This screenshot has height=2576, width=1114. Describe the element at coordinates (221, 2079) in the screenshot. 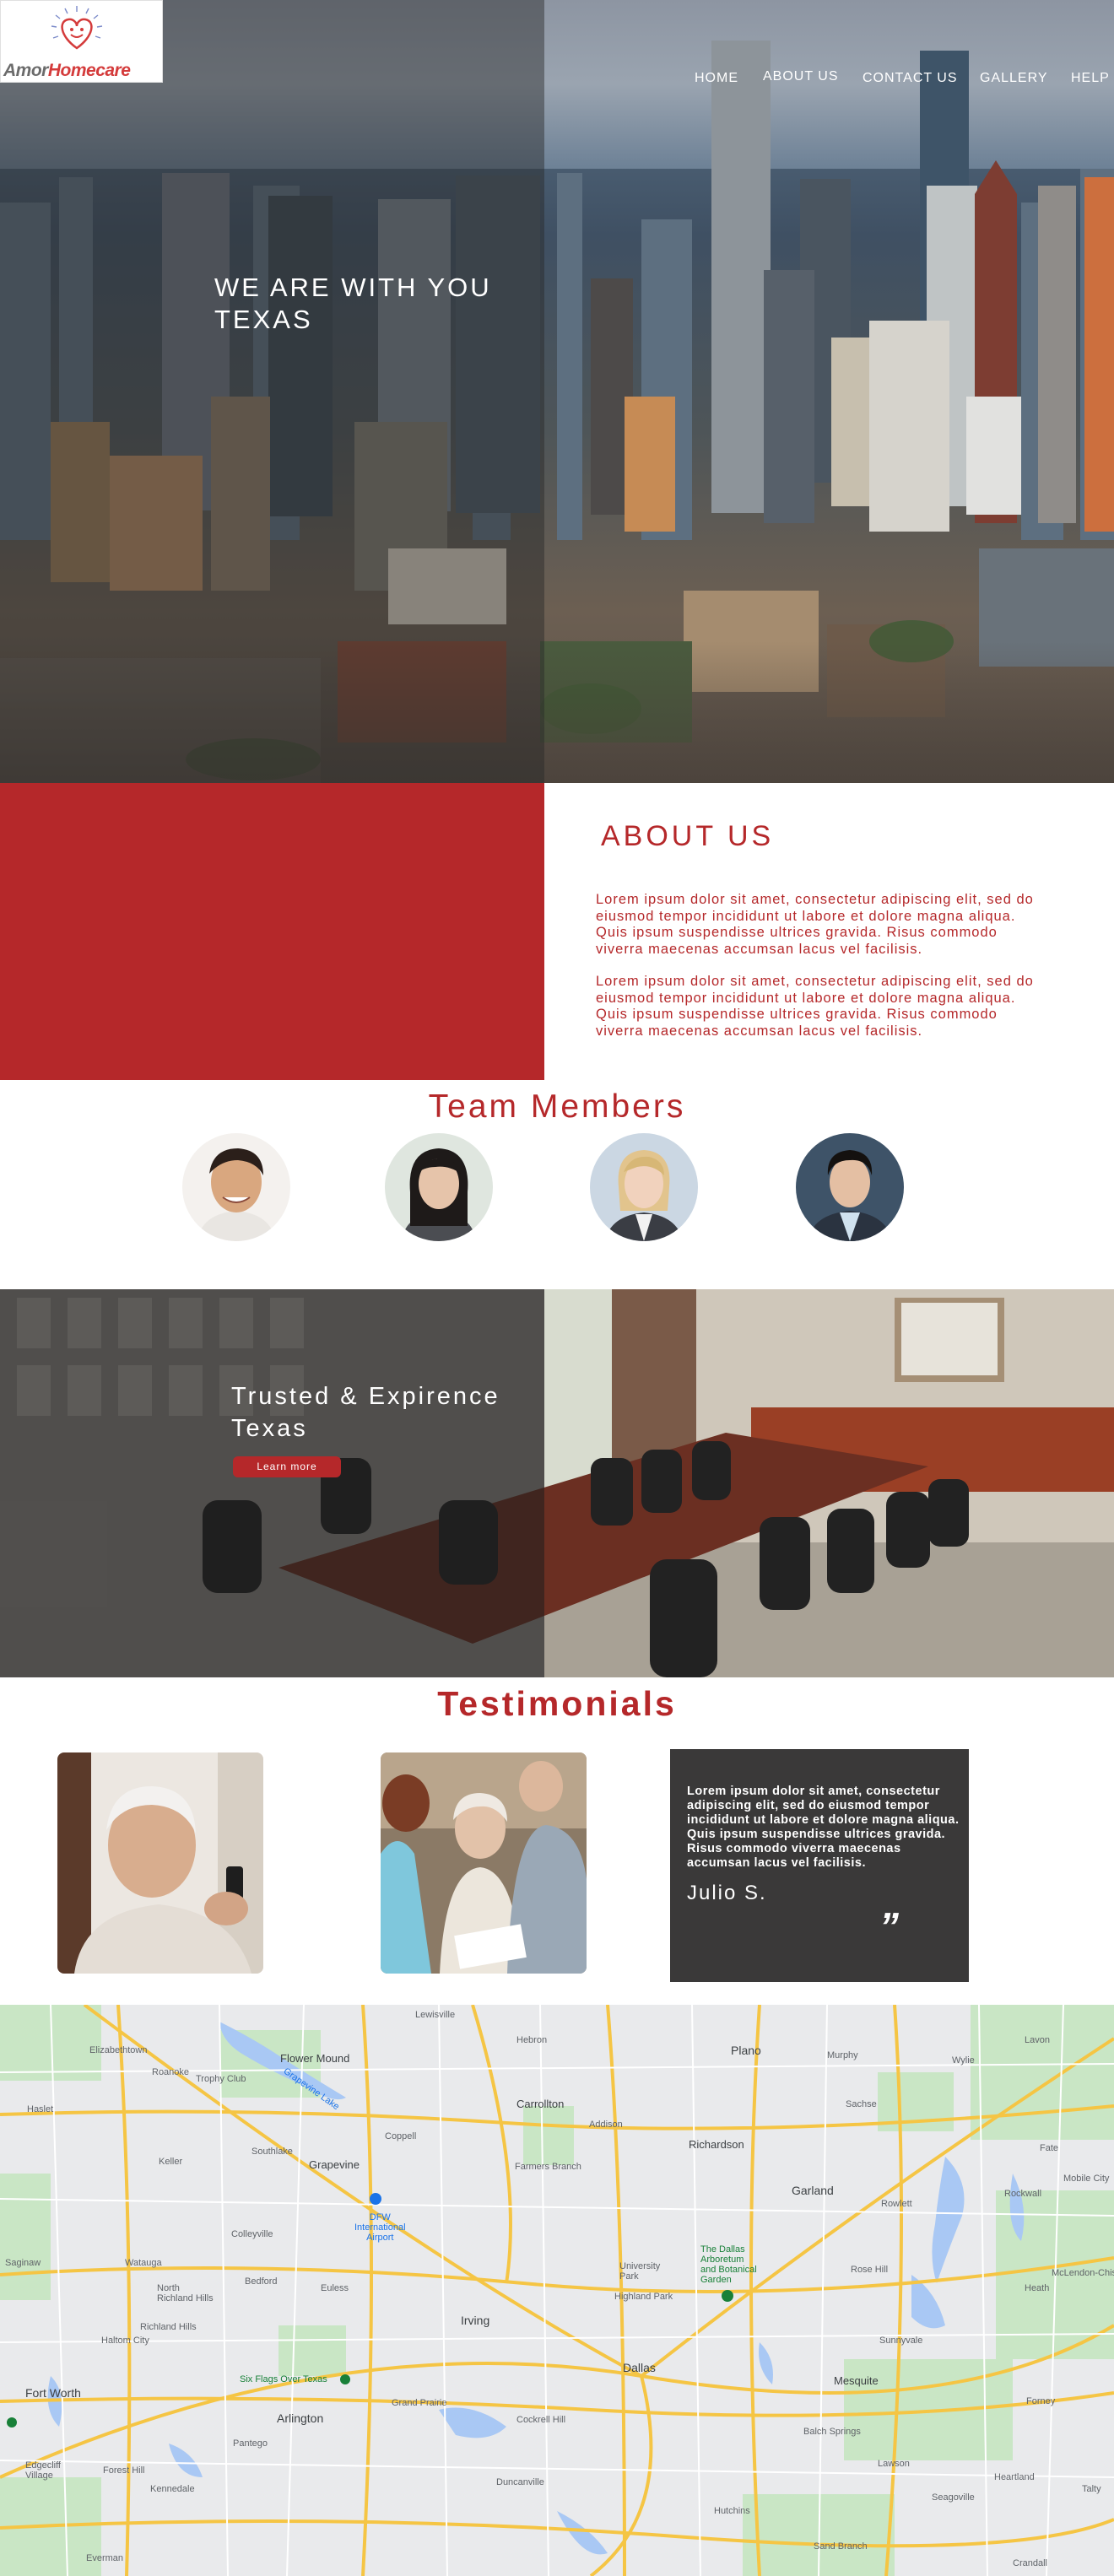

I see `map-label: Trophy Club` at that location.